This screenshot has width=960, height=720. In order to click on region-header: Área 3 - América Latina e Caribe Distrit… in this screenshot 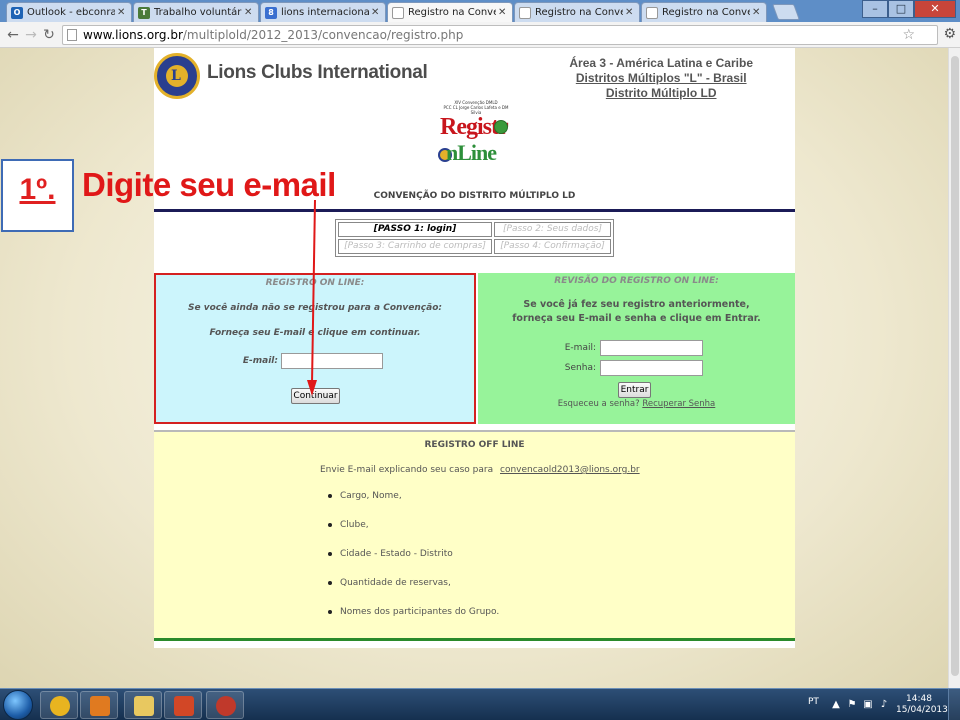, I will do `click(661, 78)`.